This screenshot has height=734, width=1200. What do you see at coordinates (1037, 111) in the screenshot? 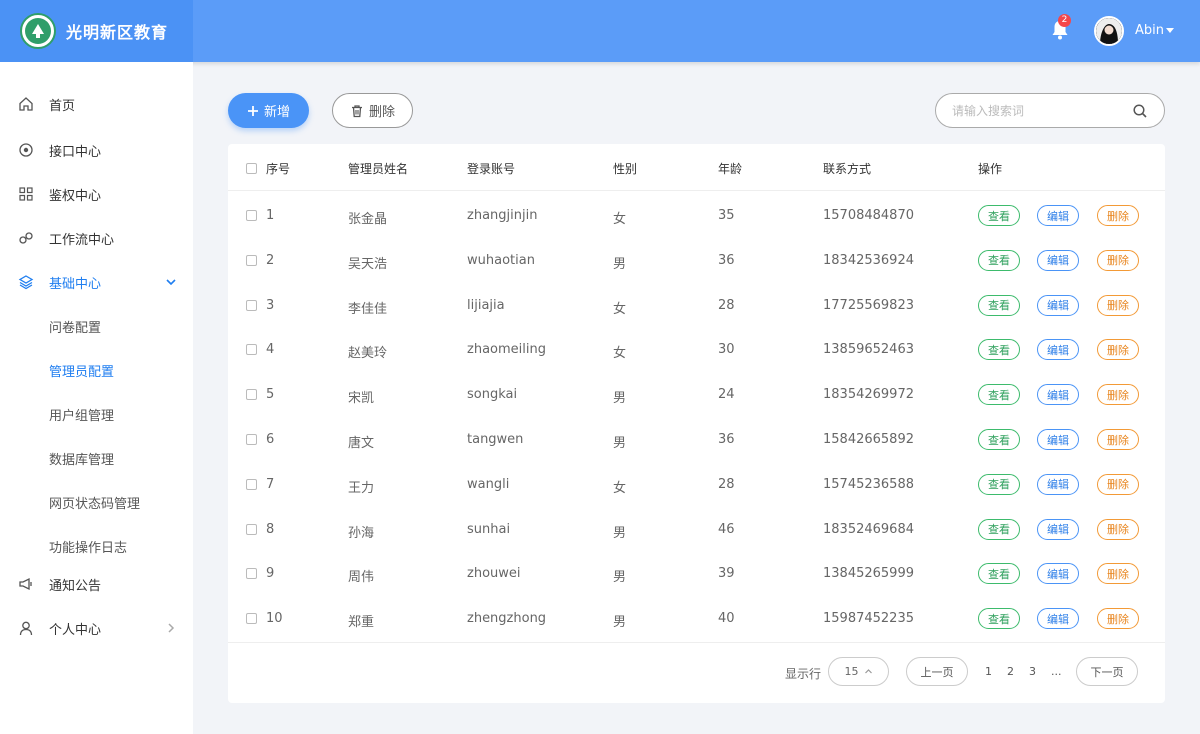
I see `search-input` at bounding box center [1037, 111].